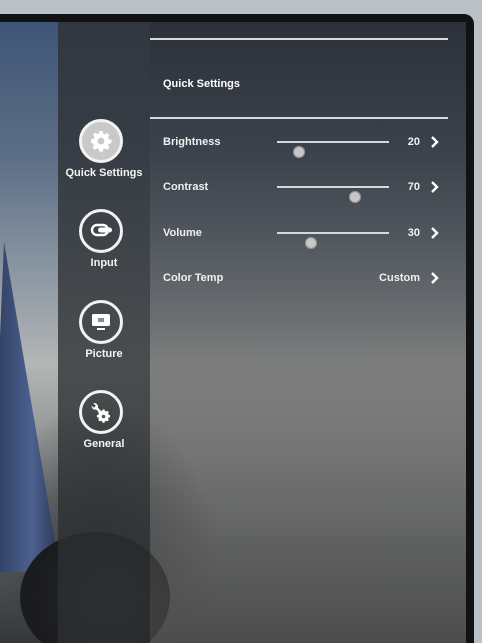  Describe the element at coordinates (30, 407) in the screenshot. I see `wallpaper-spire` at that location.